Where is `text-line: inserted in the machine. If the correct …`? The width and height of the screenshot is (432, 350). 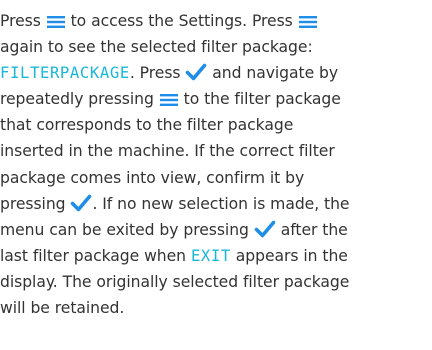
text-line: inserted in the machine. If the correct … is located at coordinates (213, 151).